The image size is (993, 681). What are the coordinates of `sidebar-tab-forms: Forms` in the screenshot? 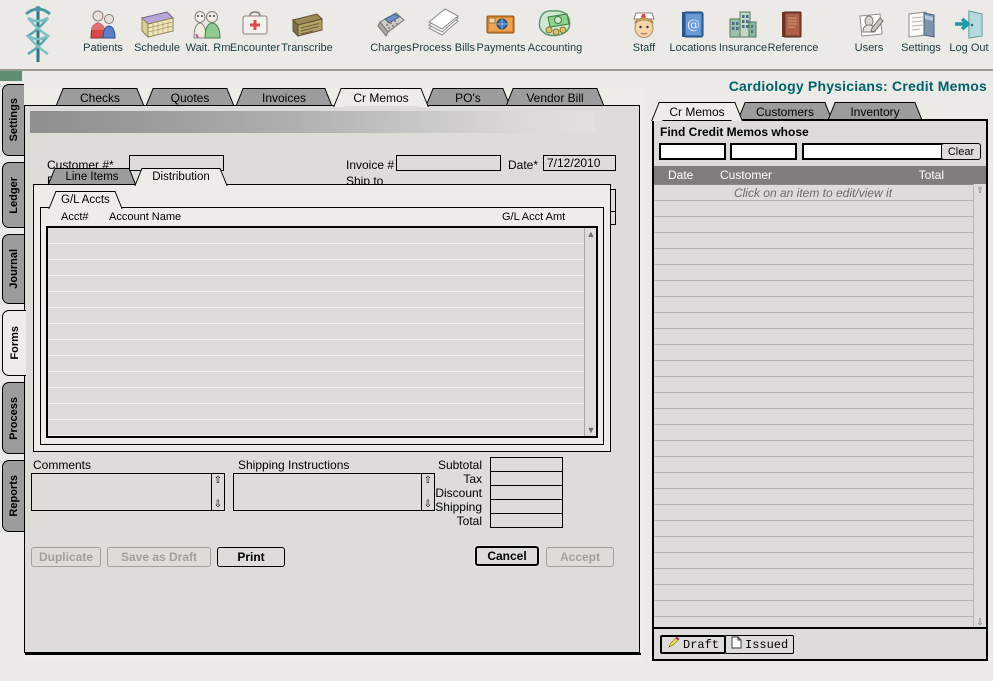 It's located at (14, 343).